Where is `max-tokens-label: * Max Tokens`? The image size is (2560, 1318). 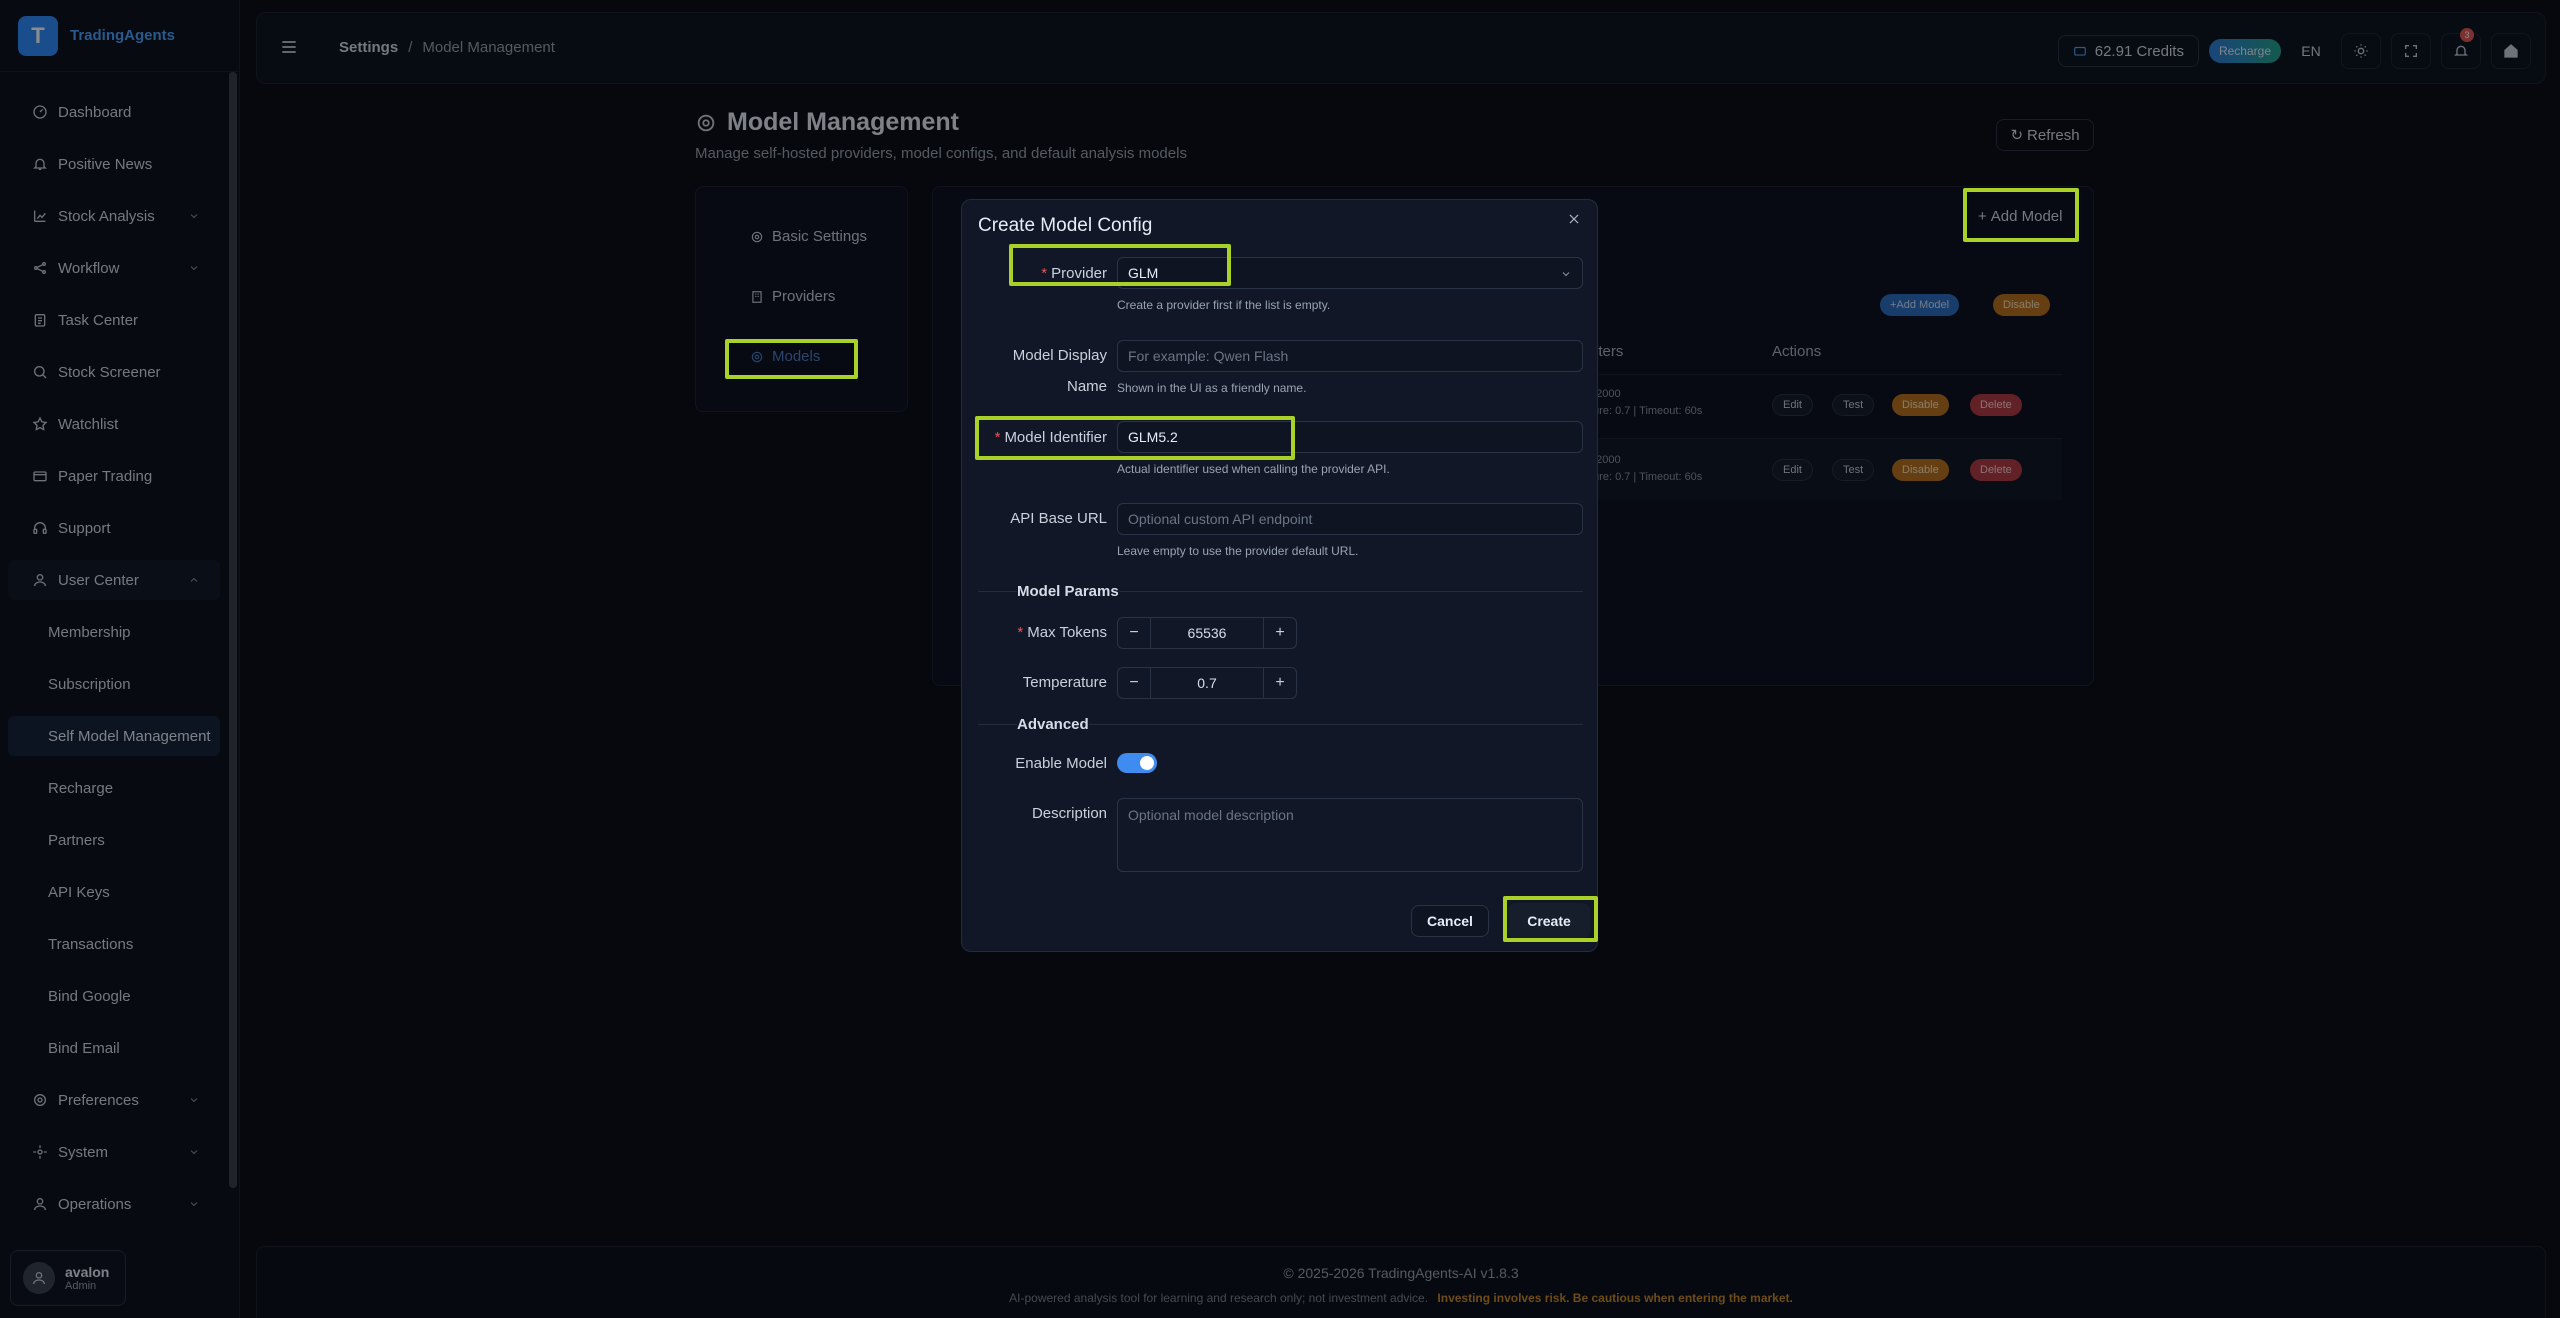
max-tokens-label: * Max Tokens is located at coordinates (1044, 632).